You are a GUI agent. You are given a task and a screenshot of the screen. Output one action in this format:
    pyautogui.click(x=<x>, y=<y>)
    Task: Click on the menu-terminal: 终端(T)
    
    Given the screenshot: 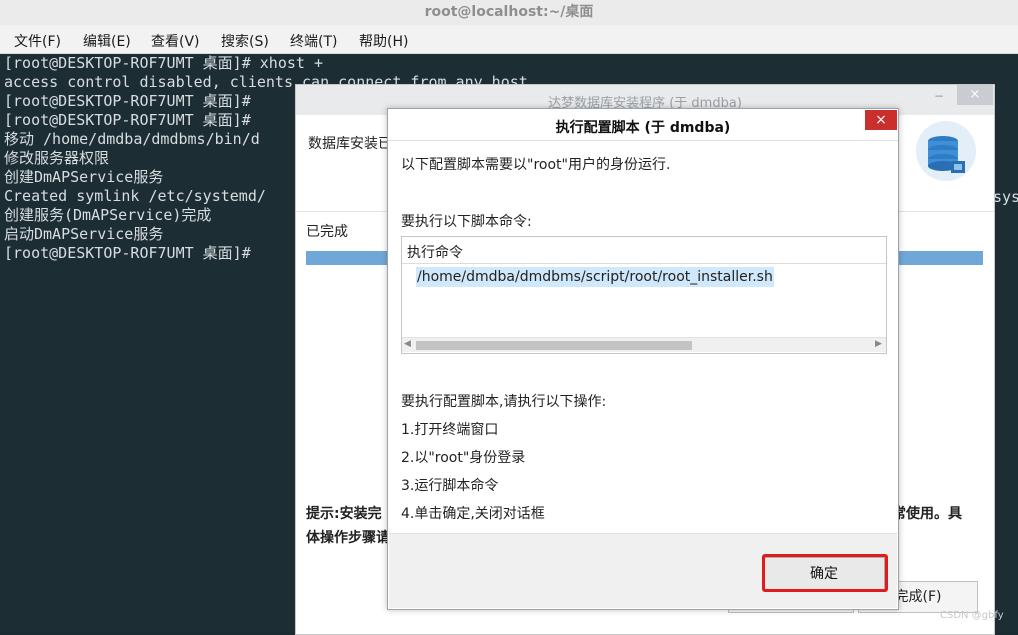 What is the action you would take?
    pyautogui.click(x=313, y=41)
    